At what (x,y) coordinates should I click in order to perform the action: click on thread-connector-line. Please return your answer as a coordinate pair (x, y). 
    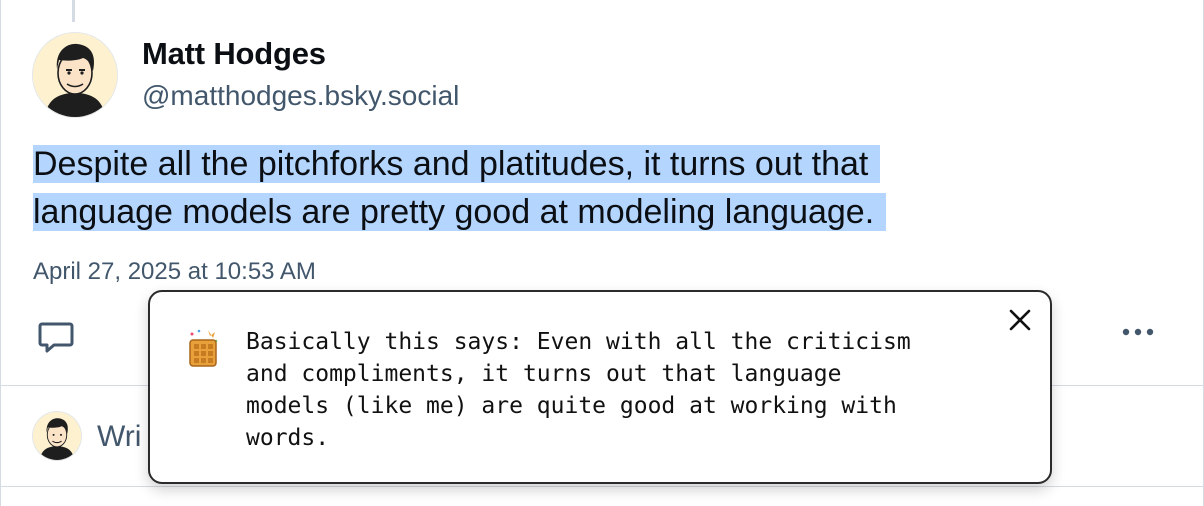
    Looking at the image, I should click on (73, 11).